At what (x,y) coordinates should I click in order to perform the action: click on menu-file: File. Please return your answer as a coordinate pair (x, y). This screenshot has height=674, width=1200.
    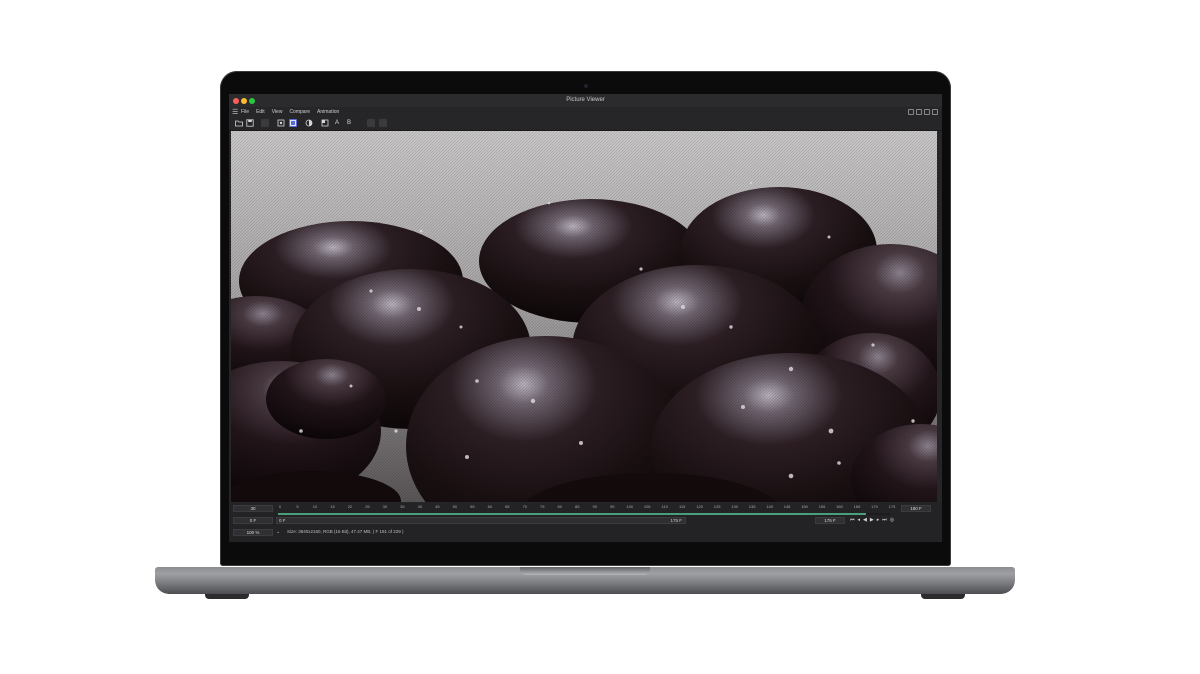
    Looking at the image, I should click on (245, 112).